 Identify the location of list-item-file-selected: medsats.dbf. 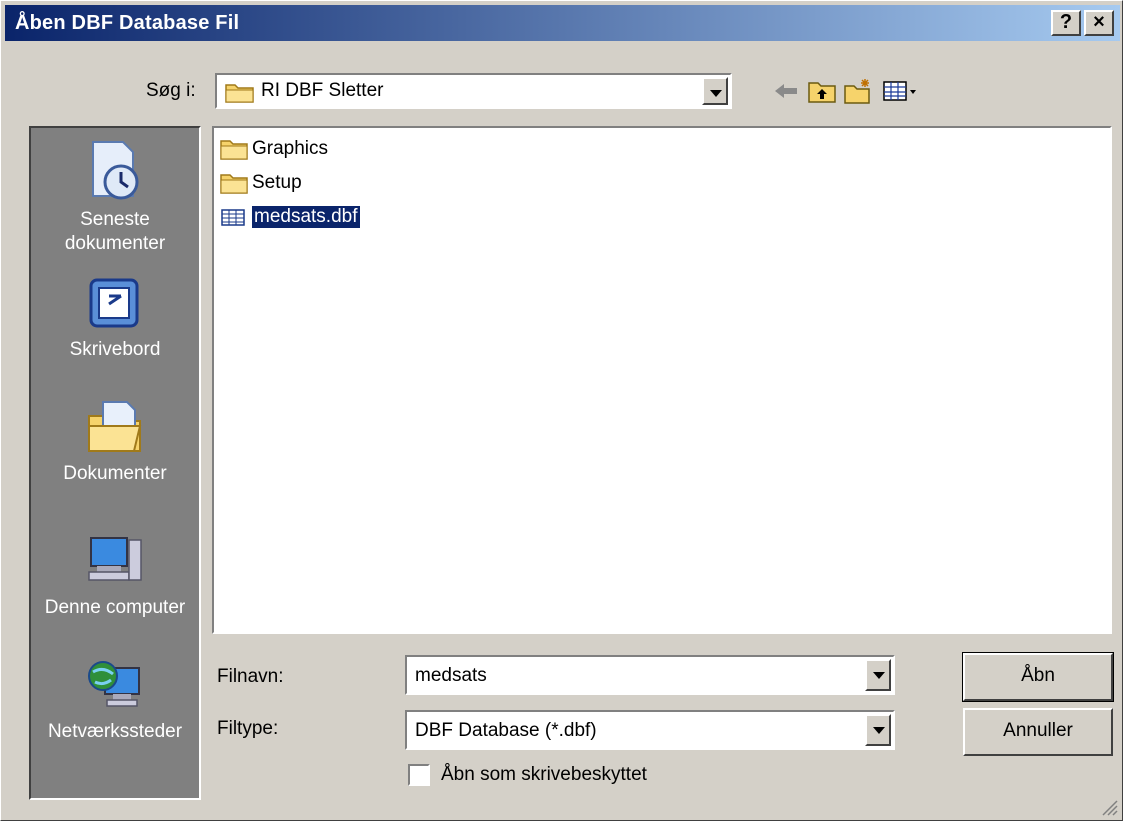
(290, 217).